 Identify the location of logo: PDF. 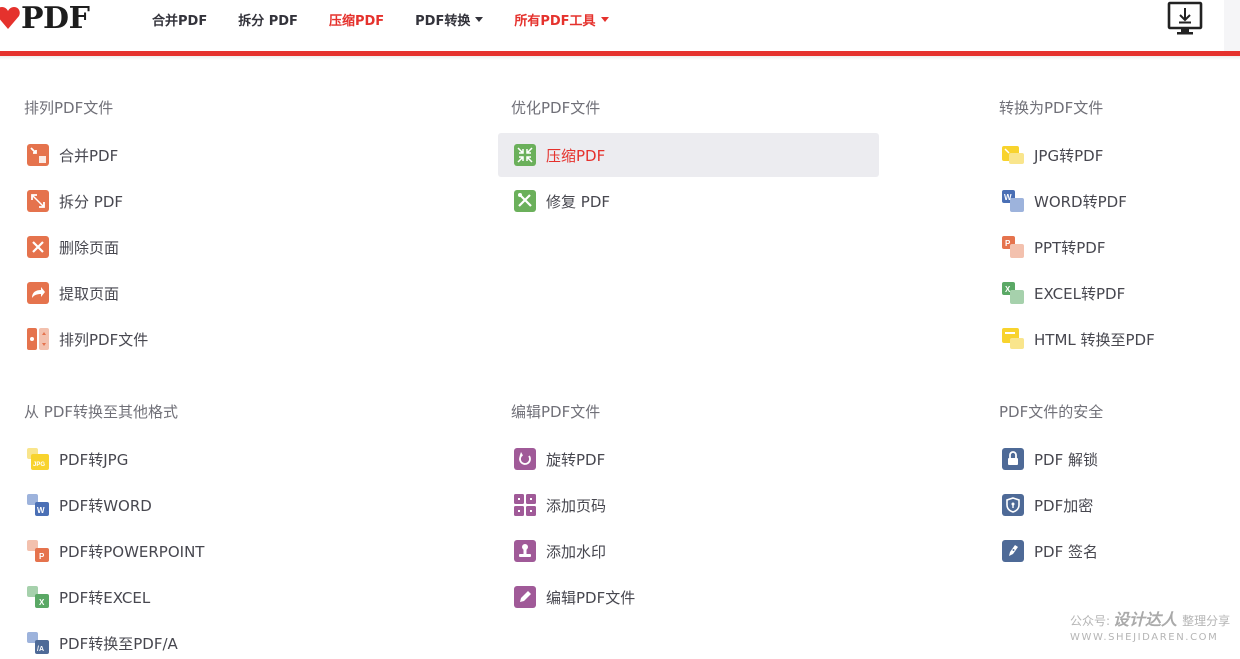
(45, 18).